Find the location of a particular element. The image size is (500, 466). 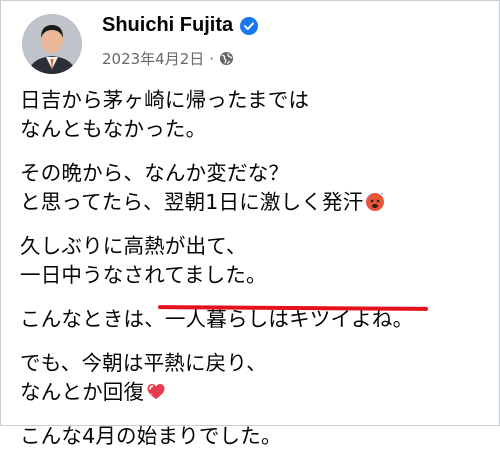

post-text: と思ってたら、翌朝1日に激しく発汗 is located at coordinates (192, 202).